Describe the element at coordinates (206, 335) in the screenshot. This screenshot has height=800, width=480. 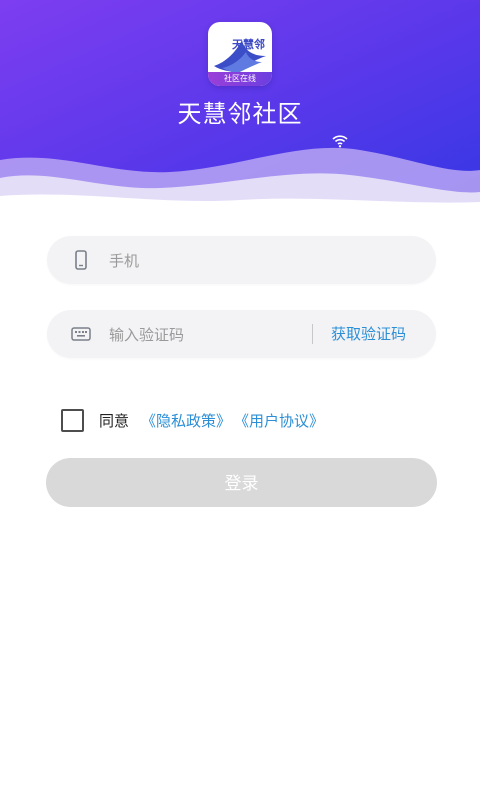
I see `code-input` at that location.